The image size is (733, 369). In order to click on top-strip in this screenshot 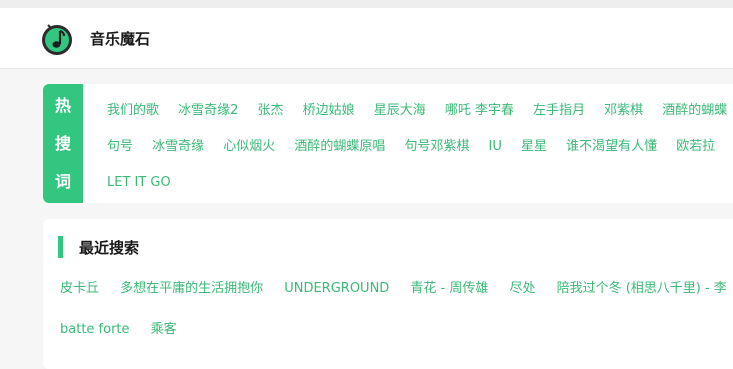, I will do `click(366, 4)`.